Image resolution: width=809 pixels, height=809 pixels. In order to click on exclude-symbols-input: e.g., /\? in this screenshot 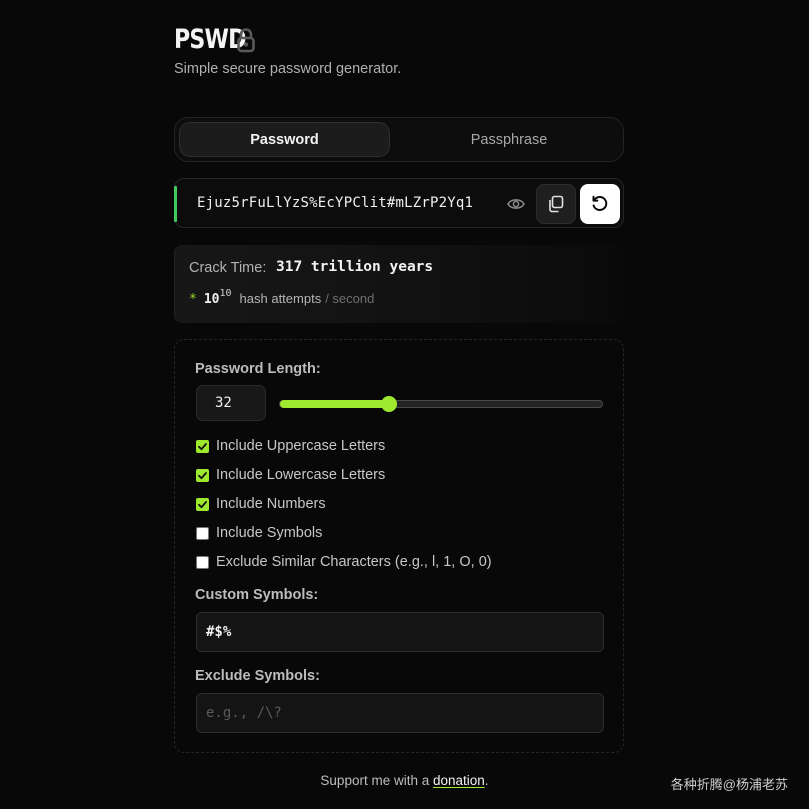, I will do `click(400, 713)`.